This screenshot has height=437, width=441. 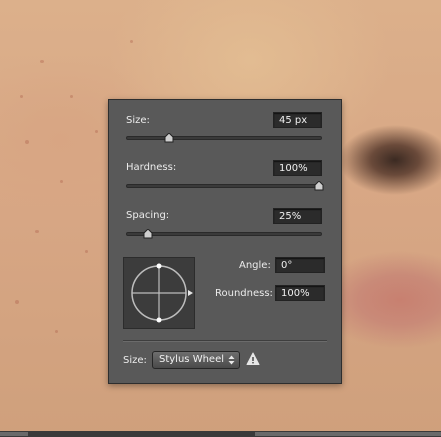 I want to click on brush-tip-preview, so click(x=159, y=293).